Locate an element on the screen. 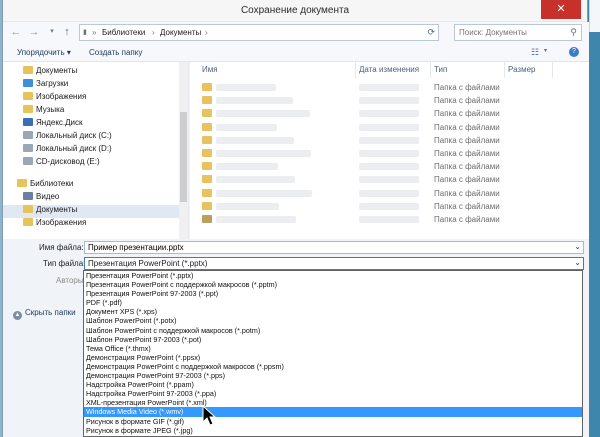 This screenshot has height=437, width=600. libraries-small-icon: ▮ is located at coordinates (85, 32).